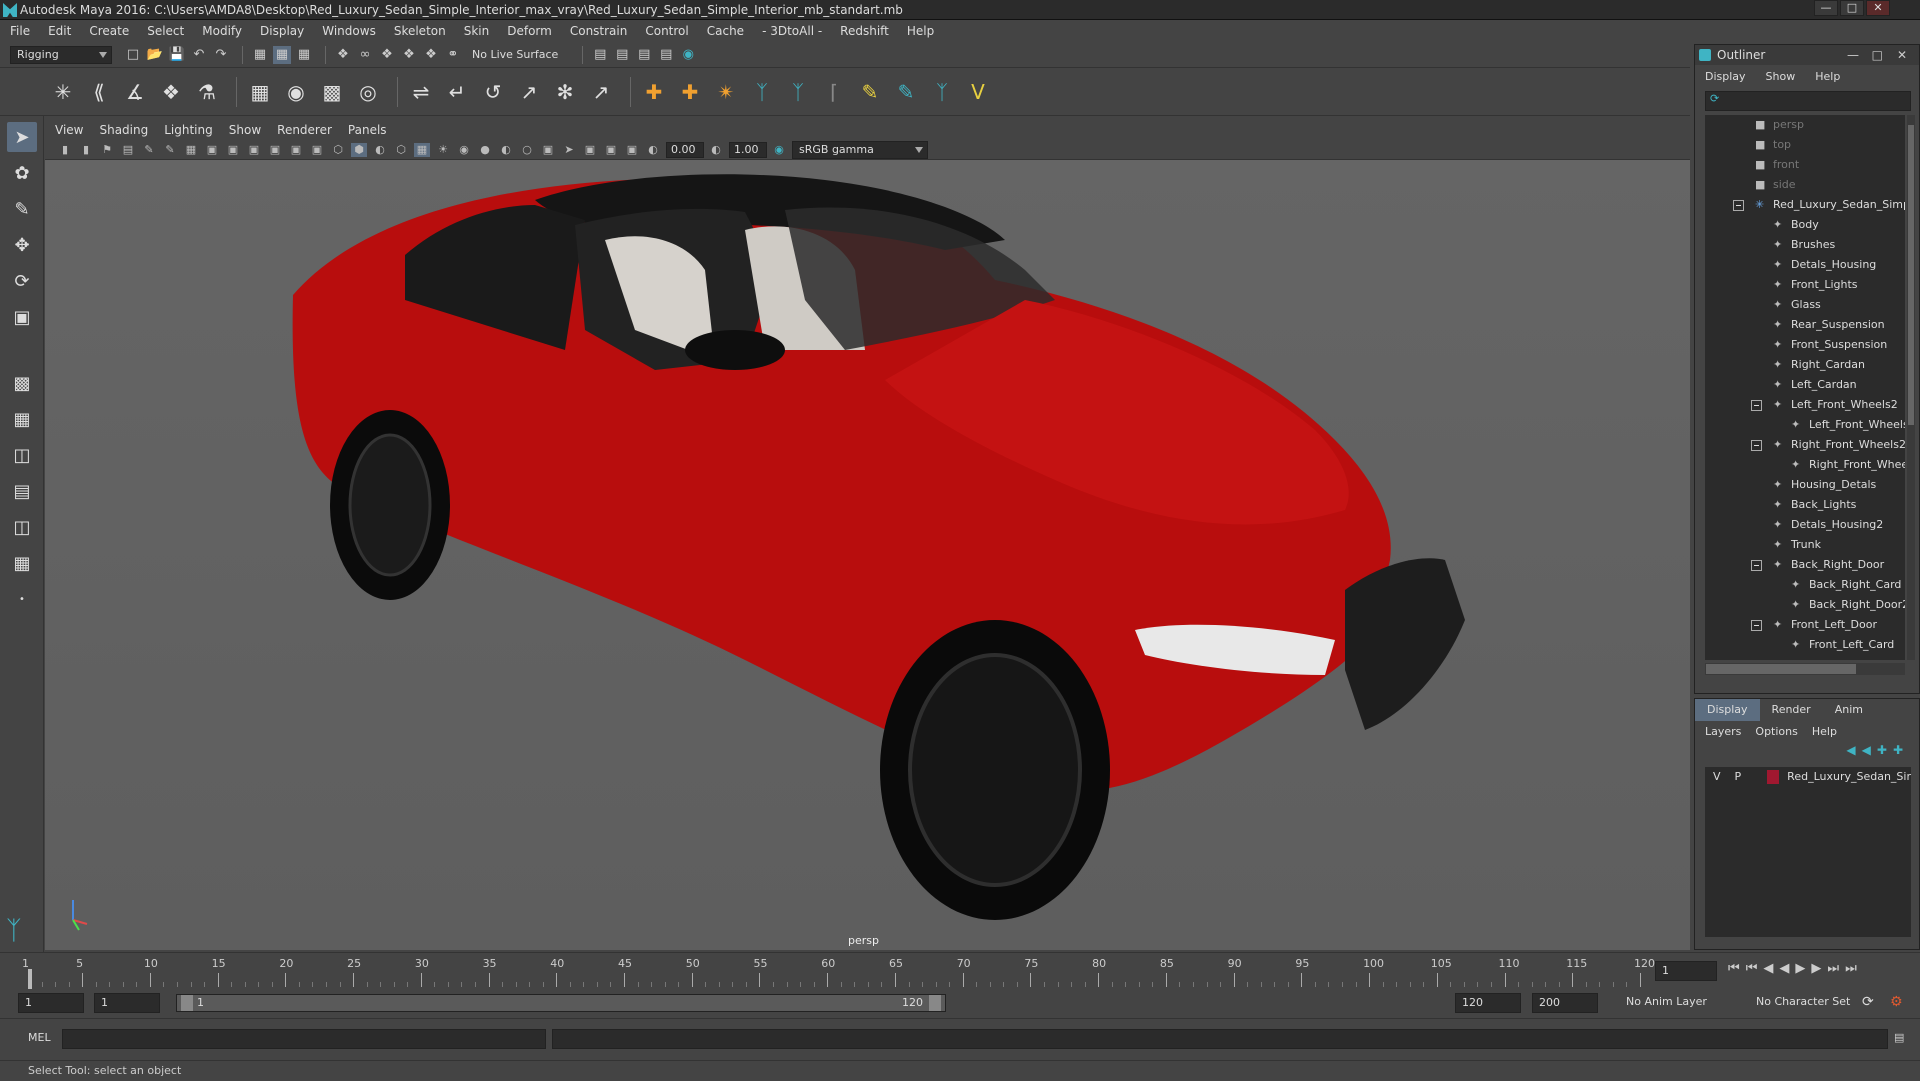  I want to click on outliner-item: ✦ Back_Lights, so click(1805, 505).